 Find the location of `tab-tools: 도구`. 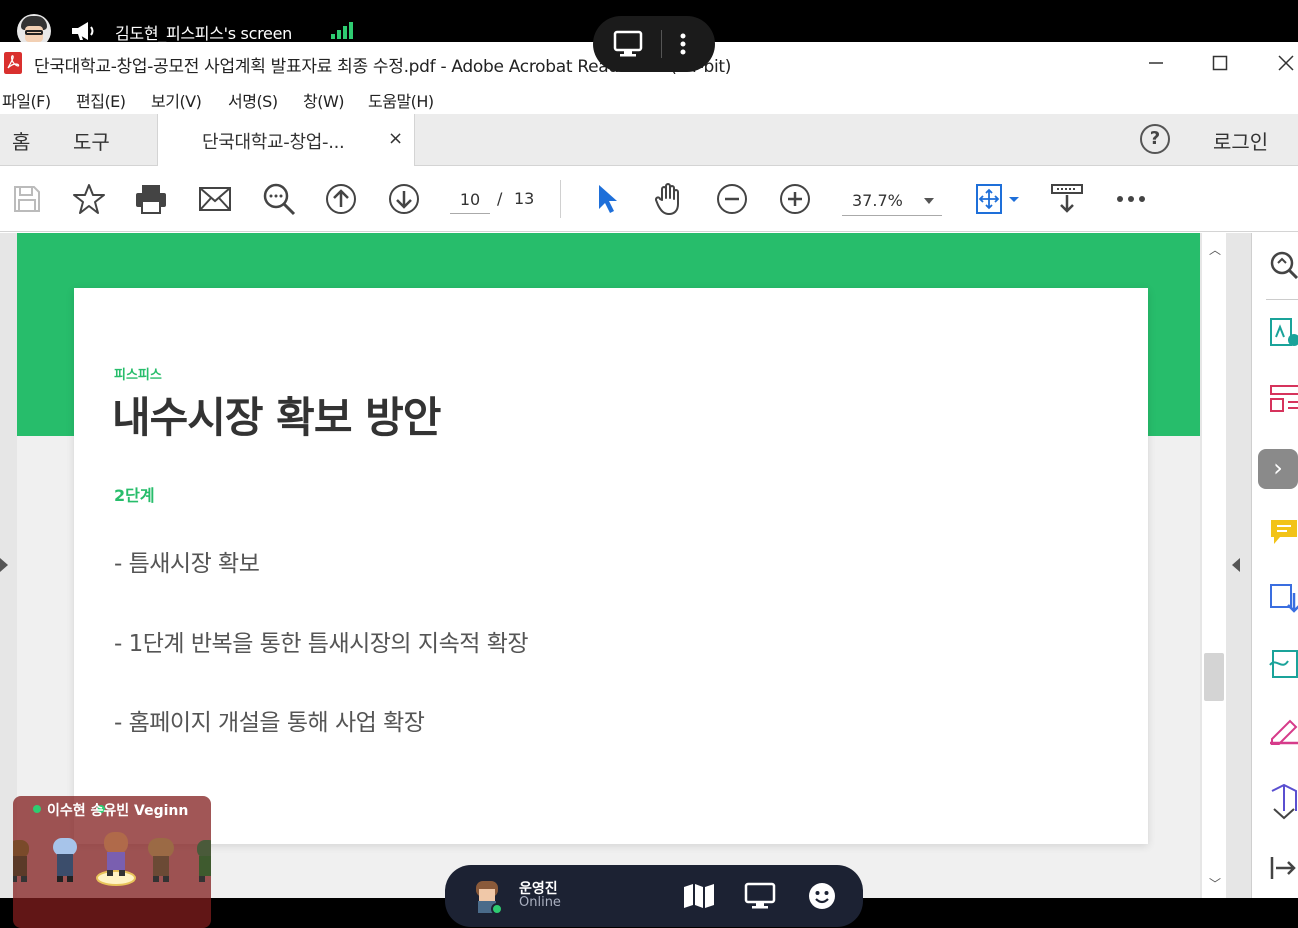

tab-tools: 도구 is located at coordinates (91, 140).